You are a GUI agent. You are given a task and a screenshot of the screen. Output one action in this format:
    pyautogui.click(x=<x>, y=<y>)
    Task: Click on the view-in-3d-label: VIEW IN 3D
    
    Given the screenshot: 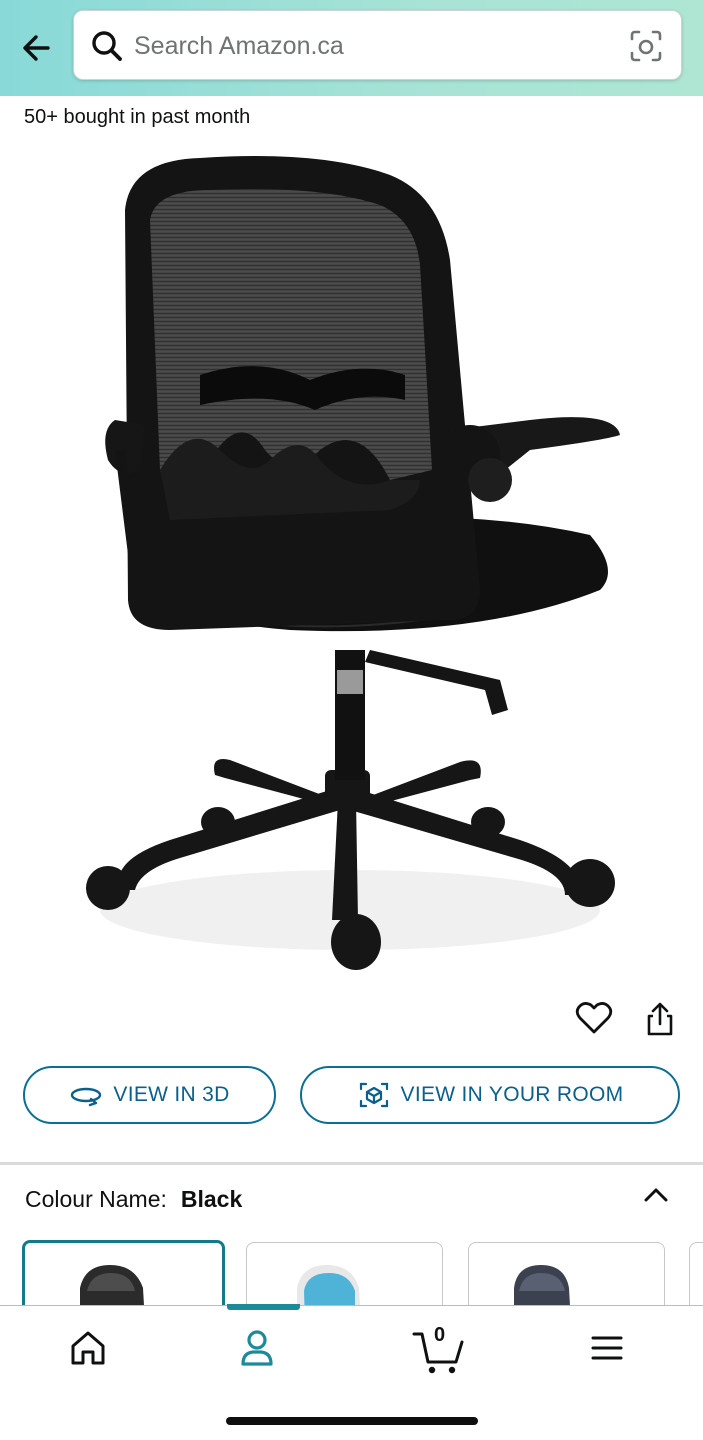 What is the action you would take?
    pyautogui.click(x=171, y=1094)
    